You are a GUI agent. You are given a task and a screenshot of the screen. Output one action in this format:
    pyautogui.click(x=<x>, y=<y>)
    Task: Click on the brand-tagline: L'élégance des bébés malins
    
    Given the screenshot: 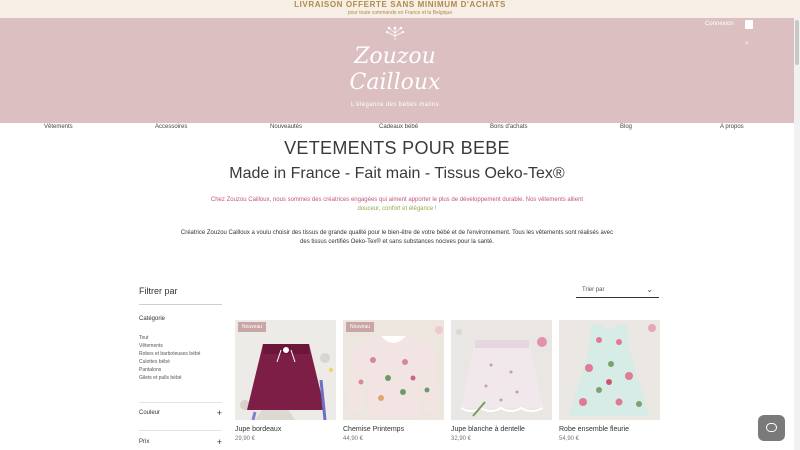 What is the action you would take?
    pyautogui.click(x=395, y=105)
    